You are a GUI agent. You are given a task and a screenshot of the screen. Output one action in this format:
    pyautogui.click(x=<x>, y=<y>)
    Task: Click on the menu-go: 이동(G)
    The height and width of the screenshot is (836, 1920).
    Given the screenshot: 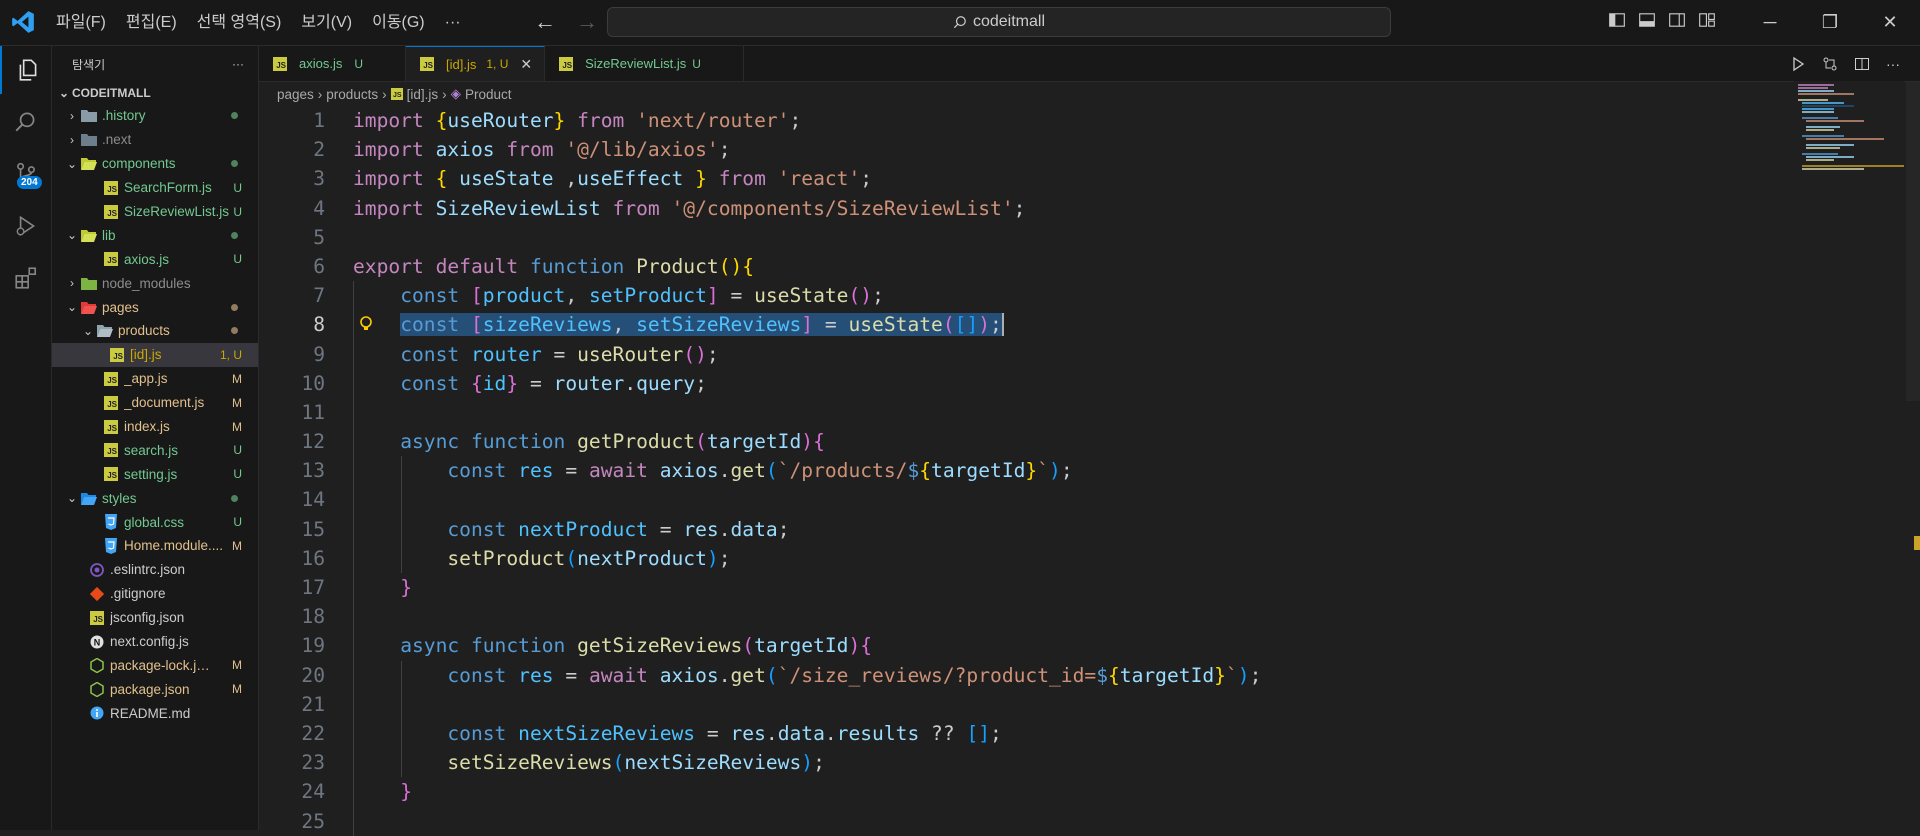 What is the action you would take?
    pyautogui.click(x=398, y=23)
    